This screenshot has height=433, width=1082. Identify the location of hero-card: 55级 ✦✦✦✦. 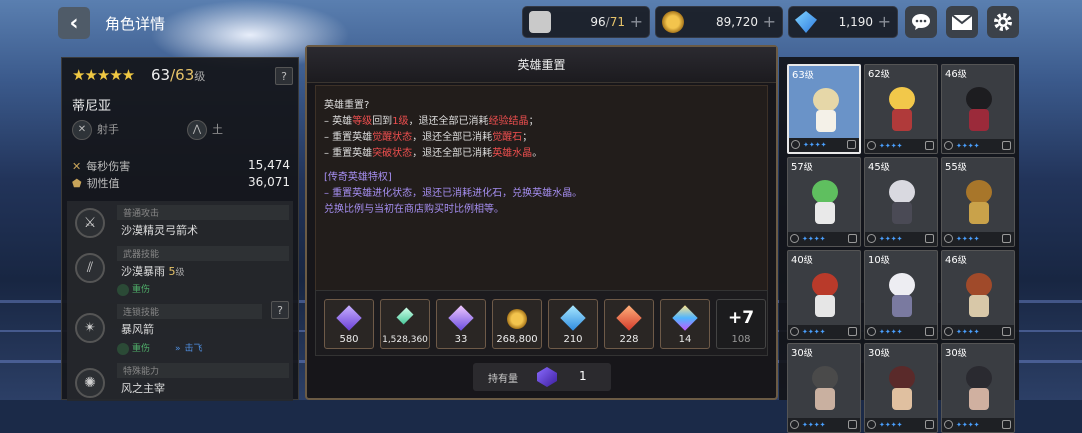
(978, 202).